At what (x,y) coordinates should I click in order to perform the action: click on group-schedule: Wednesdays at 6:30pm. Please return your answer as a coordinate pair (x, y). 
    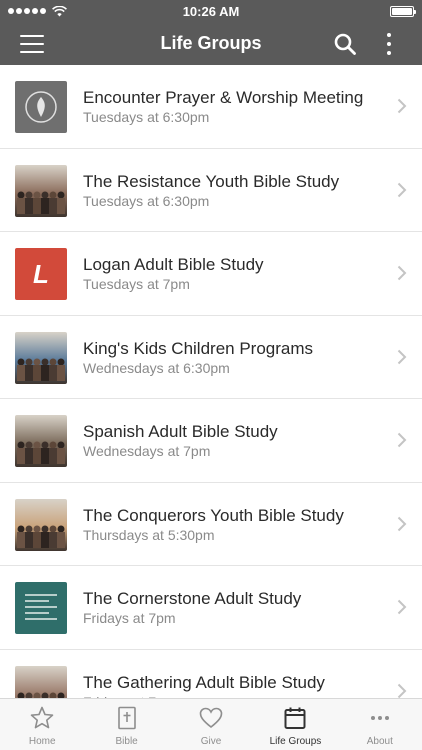
    Looking at the image, I should click on (156, 367).